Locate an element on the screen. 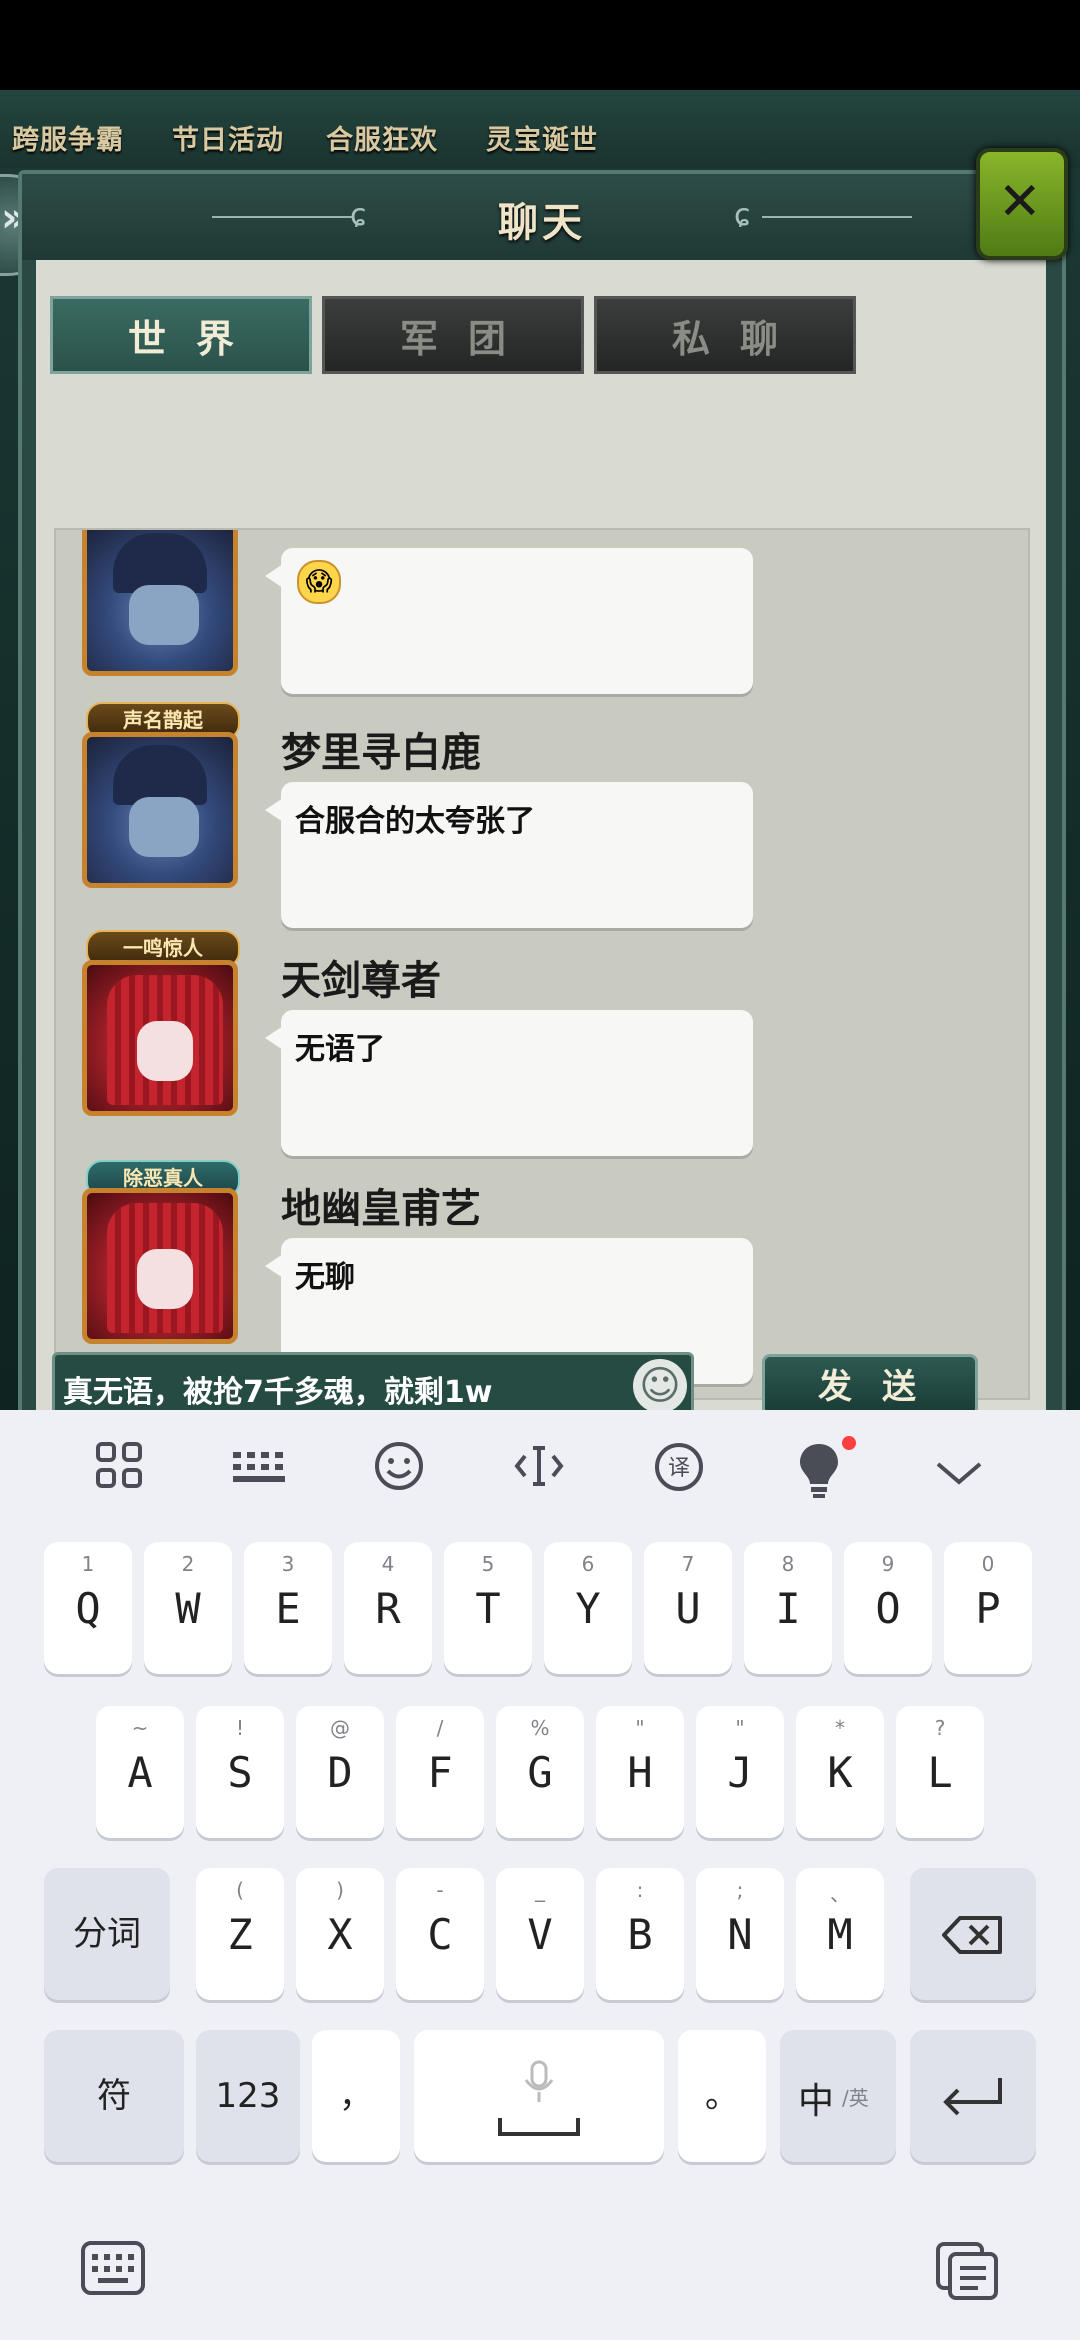 Image resolution: width=1080 pixels, height=2340 pixels. nav-cross-server: 跨服争霸 is located at coordinates (68, 137).